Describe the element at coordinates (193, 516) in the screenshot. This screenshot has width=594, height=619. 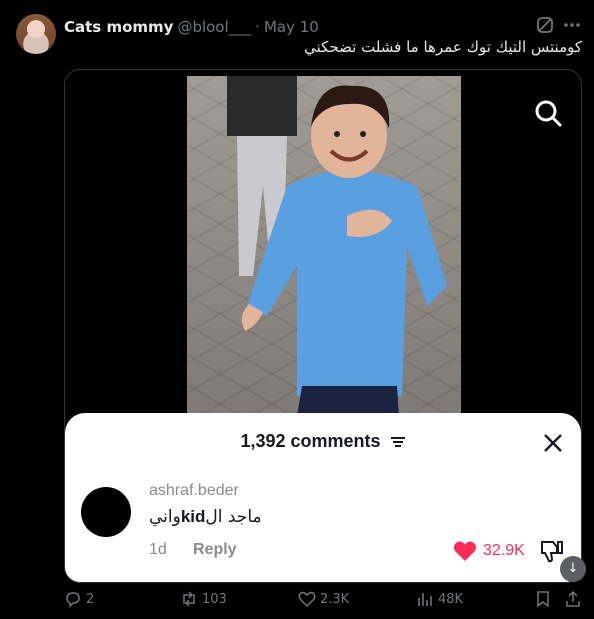
I see `comment-text-latin: kid` at that location.